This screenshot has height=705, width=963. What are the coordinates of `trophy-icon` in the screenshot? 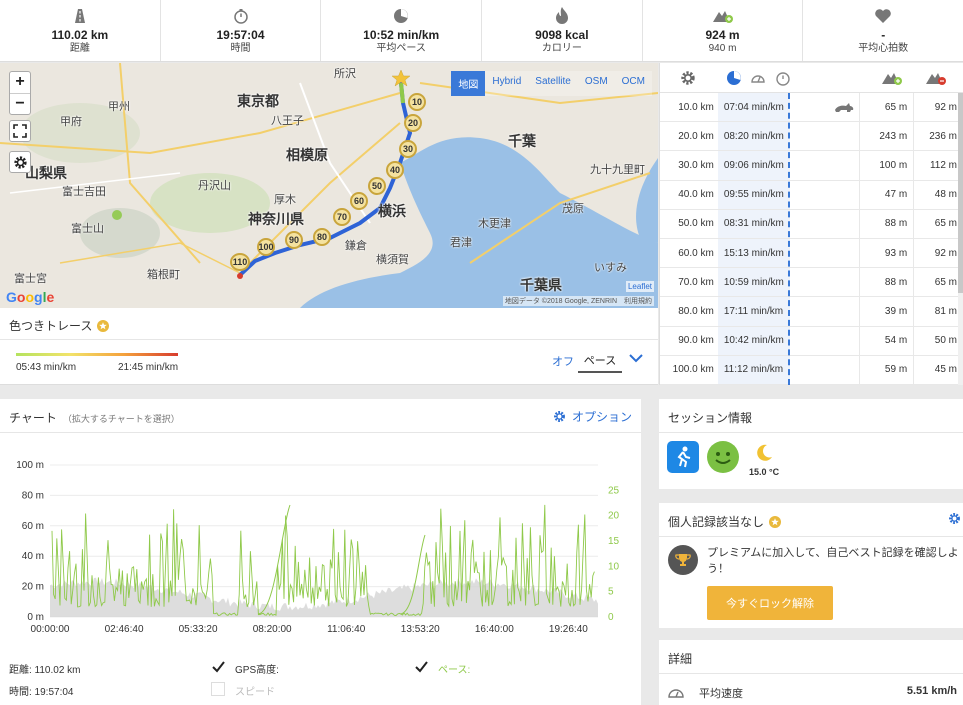 It's located at (683, 560).